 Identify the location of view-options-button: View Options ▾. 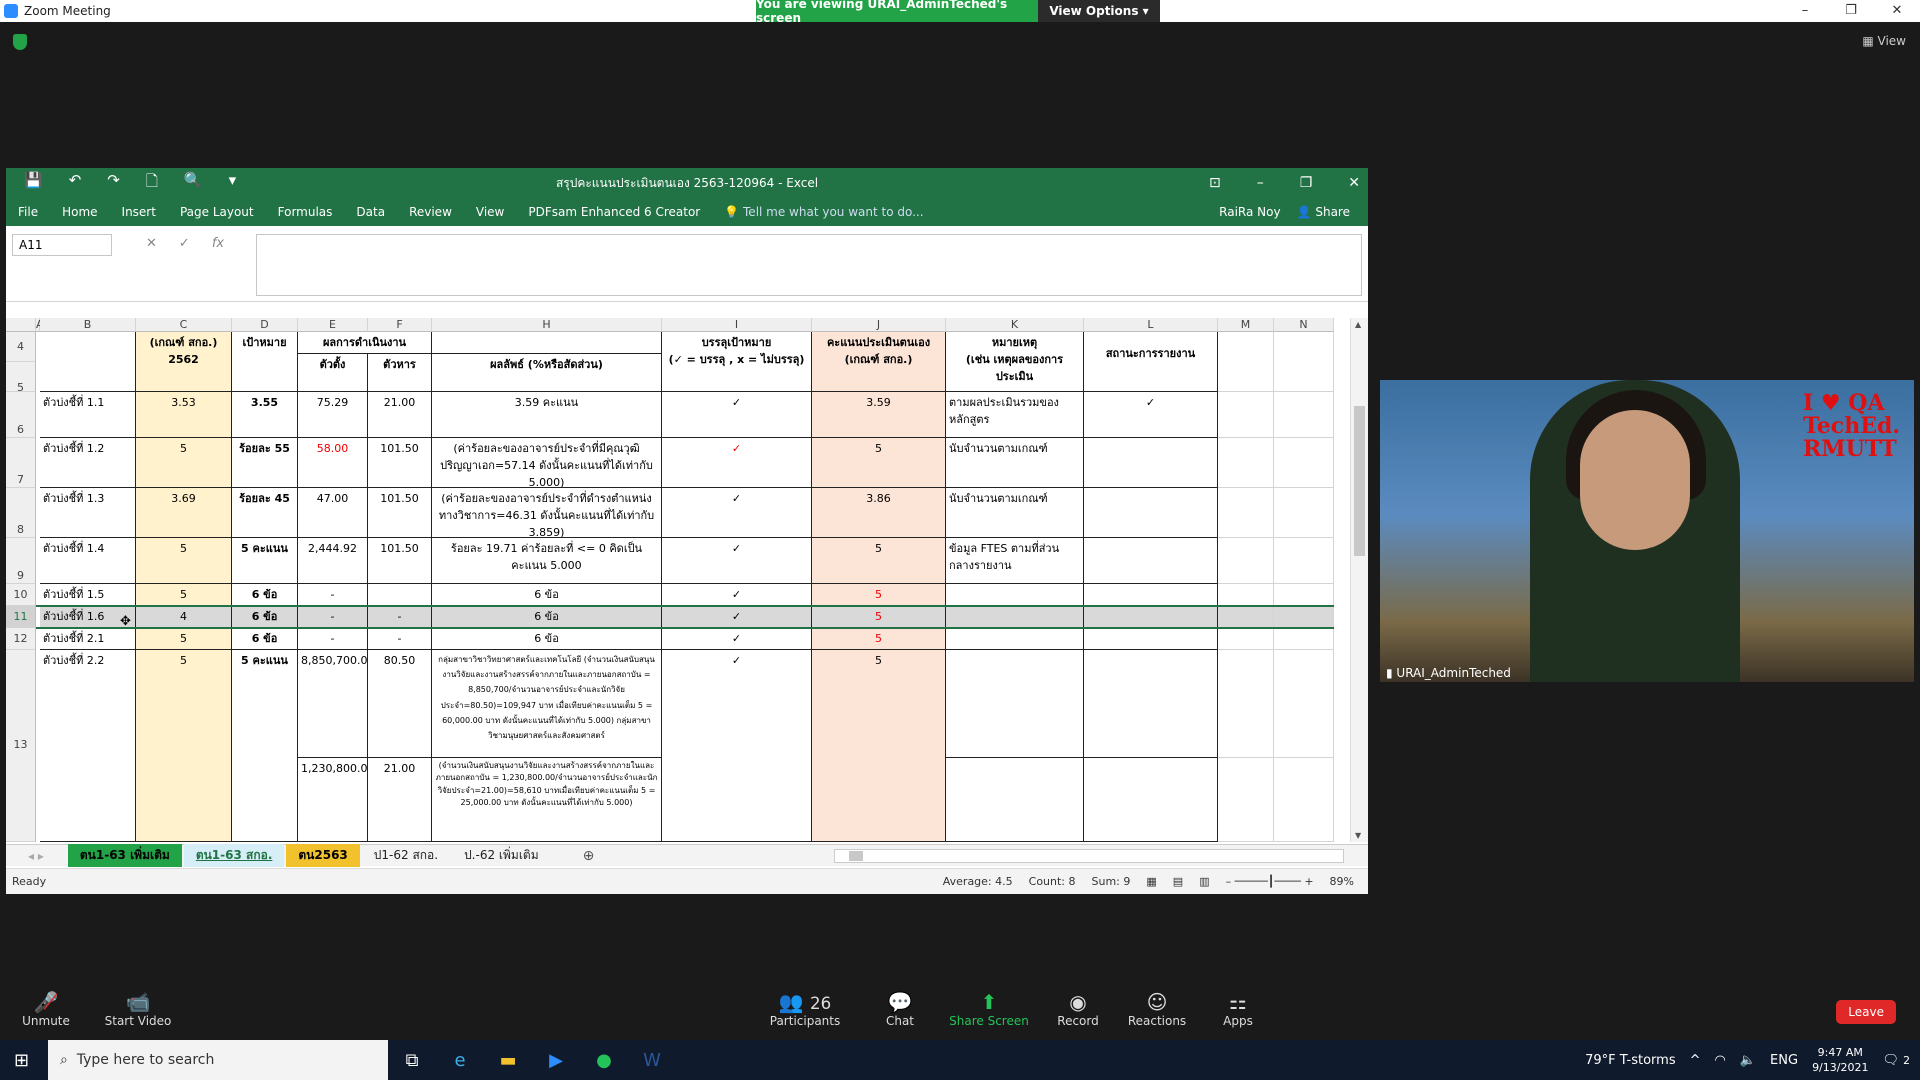
(1099, 11).